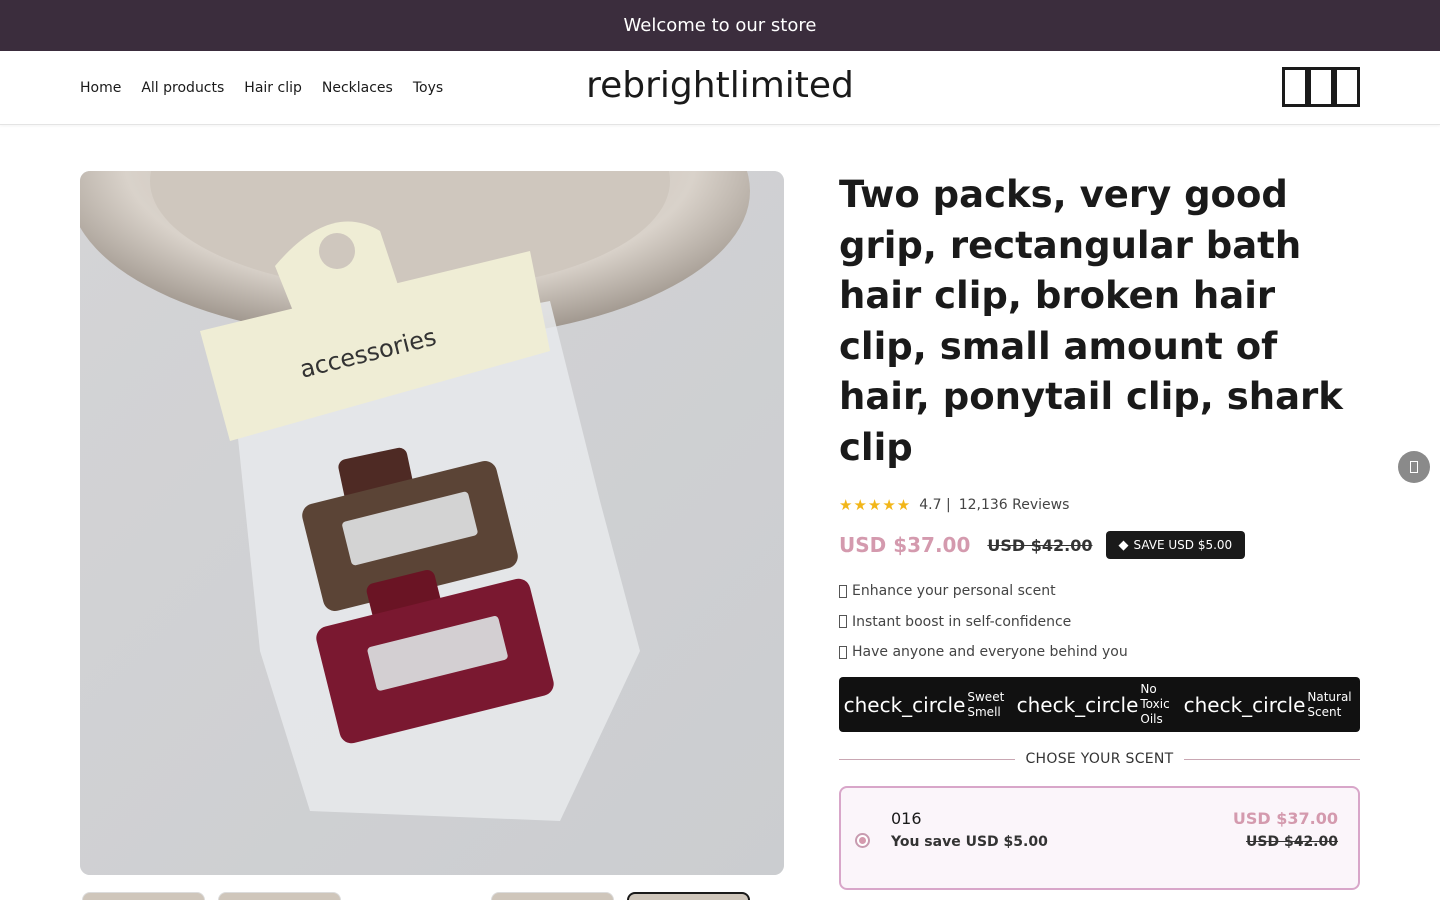  I want to click on announcement-bar: Welcome to our store, so click(720, 25).